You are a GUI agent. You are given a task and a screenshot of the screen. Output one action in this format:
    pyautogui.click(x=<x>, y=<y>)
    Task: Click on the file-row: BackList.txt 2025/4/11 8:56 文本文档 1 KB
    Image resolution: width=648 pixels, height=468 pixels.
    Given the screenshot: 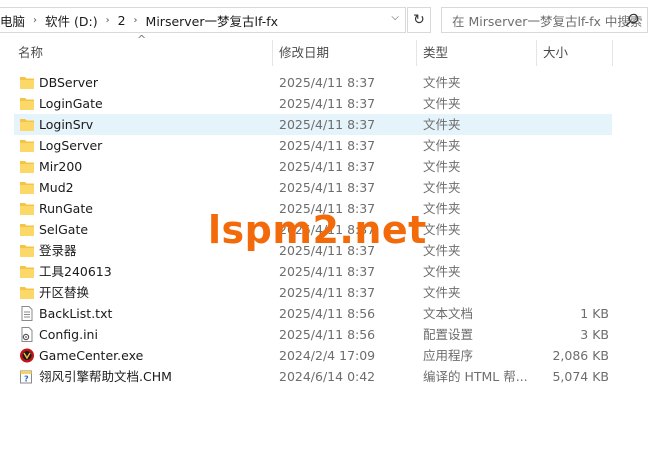 What is the action you would take?
    pyautogui.click(x=313, y=313)
    